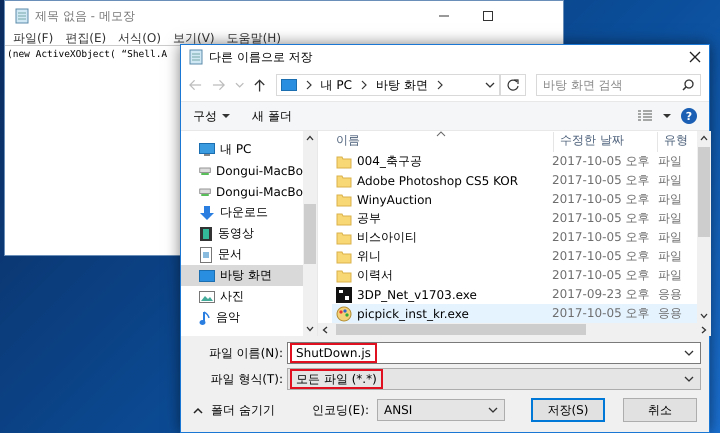 This screenshot has width=720, height=433. What do you see at coordinates (437, 181) in the screenshot?
I see `file-name: Adobe Photoshop CS5 KOR` at bounding box center [437, 181].